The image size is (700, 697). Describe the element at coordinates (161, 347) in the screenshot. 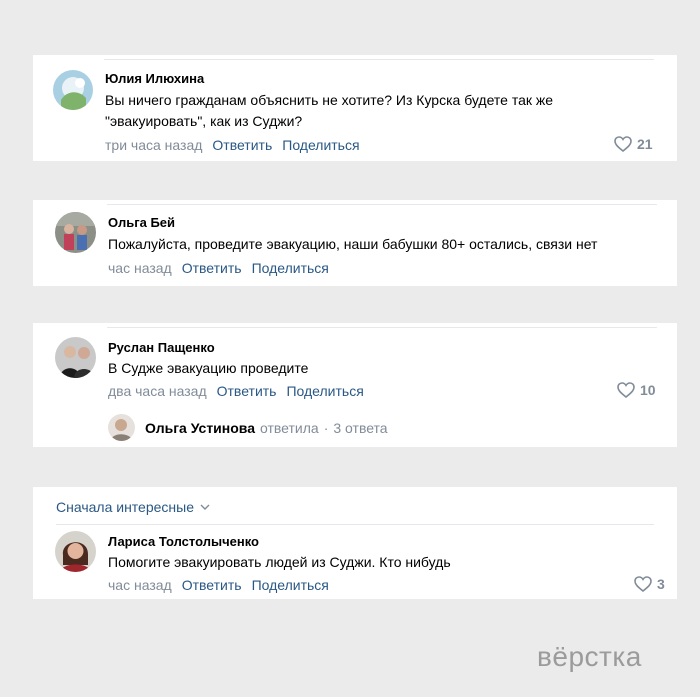

I see `comment-author: Руслан Пащенко` at that location.